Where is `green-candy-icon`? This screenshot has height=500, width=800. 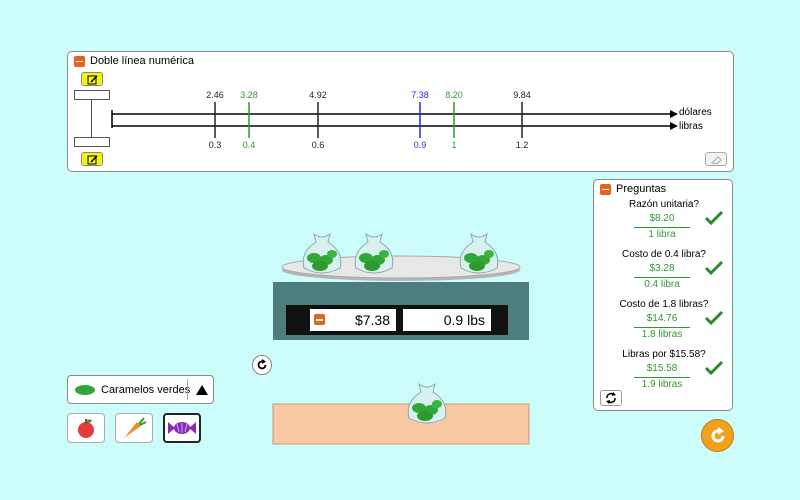 green-candy-icon is located at coordinates (85, 389).